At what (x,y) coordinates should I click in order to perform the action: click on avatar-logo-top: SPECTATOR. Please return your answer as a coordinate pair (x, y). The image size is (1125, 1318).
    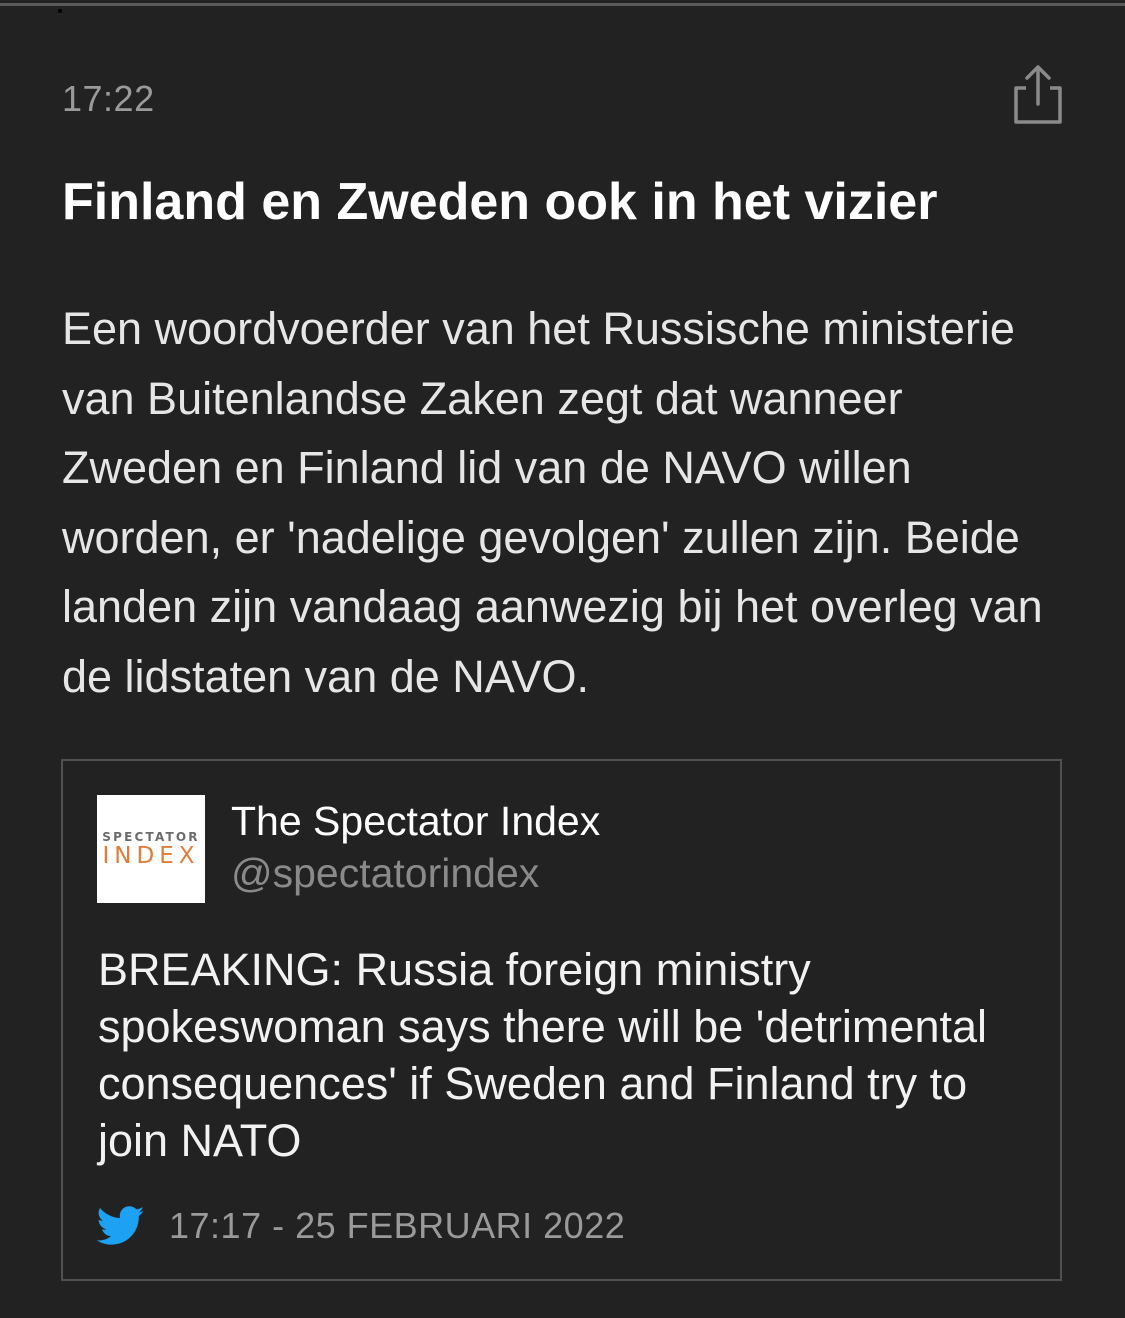
    Looking at the image, I should click on (151, 836).